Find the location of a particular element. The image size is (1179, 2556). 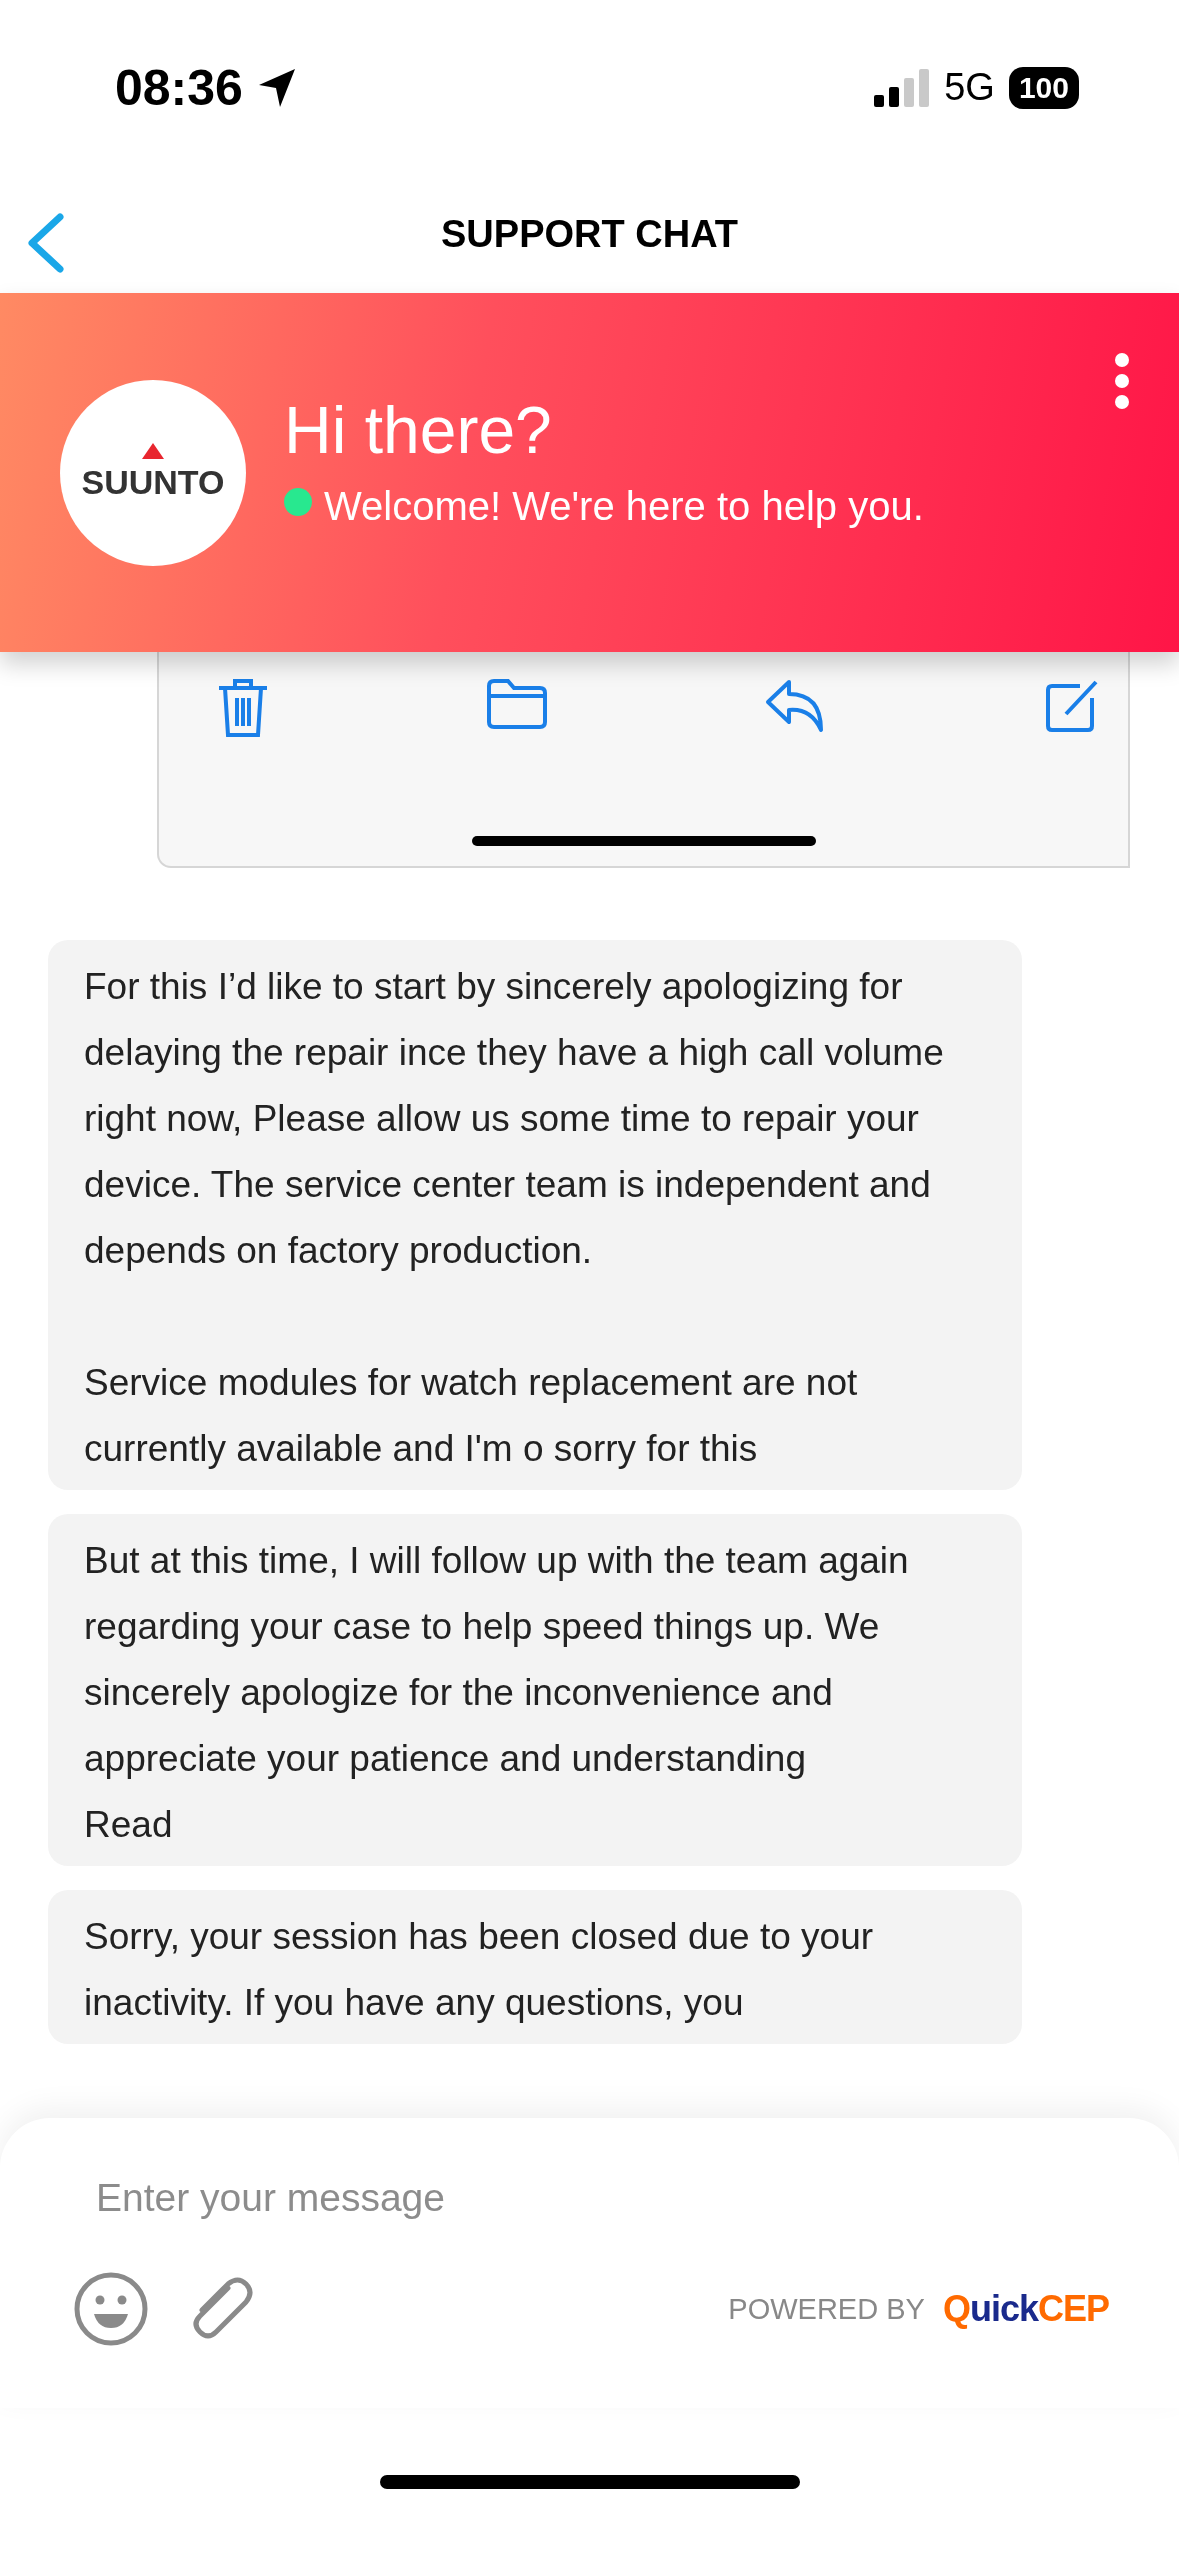

message-text: For this I’d like to start by sincerely apologizing for delaying the repair ince they have a high call volume right now, Please allow us some time to repair your device. The service center team is independent and depends on factory production. Service modules for watch replacement are not currently available and I'm o sorry for this is located at coordinates (514, 1218).